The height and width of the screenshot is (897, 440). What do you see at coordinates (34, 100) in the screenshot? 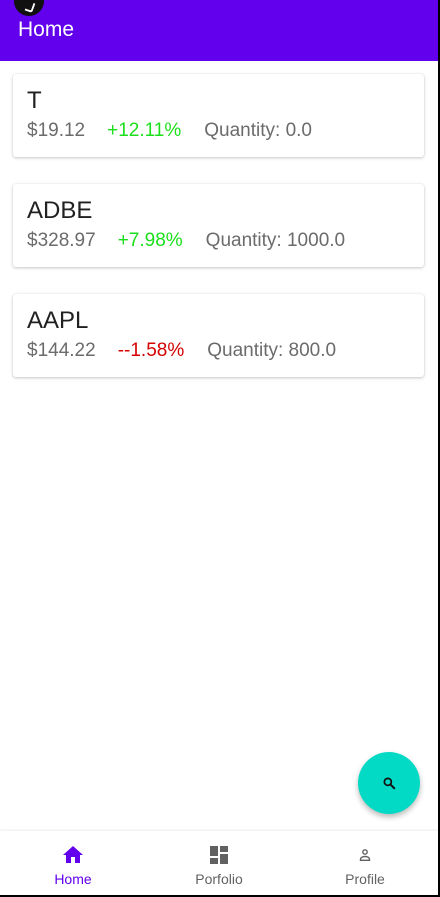
I see `stock-symbol: T` at bounding box center [34, 100].